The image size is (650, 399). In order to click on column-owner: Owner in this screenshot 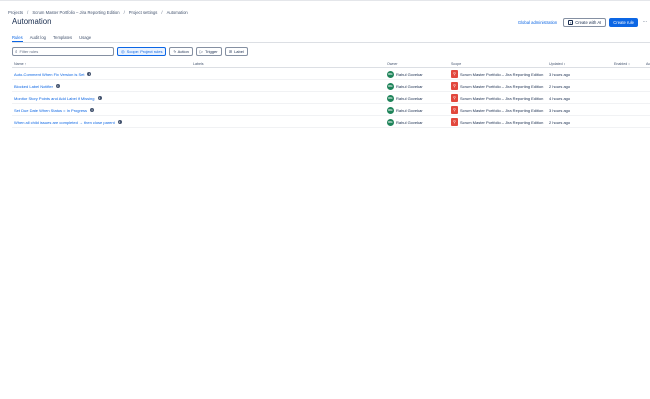, I will do `click(392, 64)`.